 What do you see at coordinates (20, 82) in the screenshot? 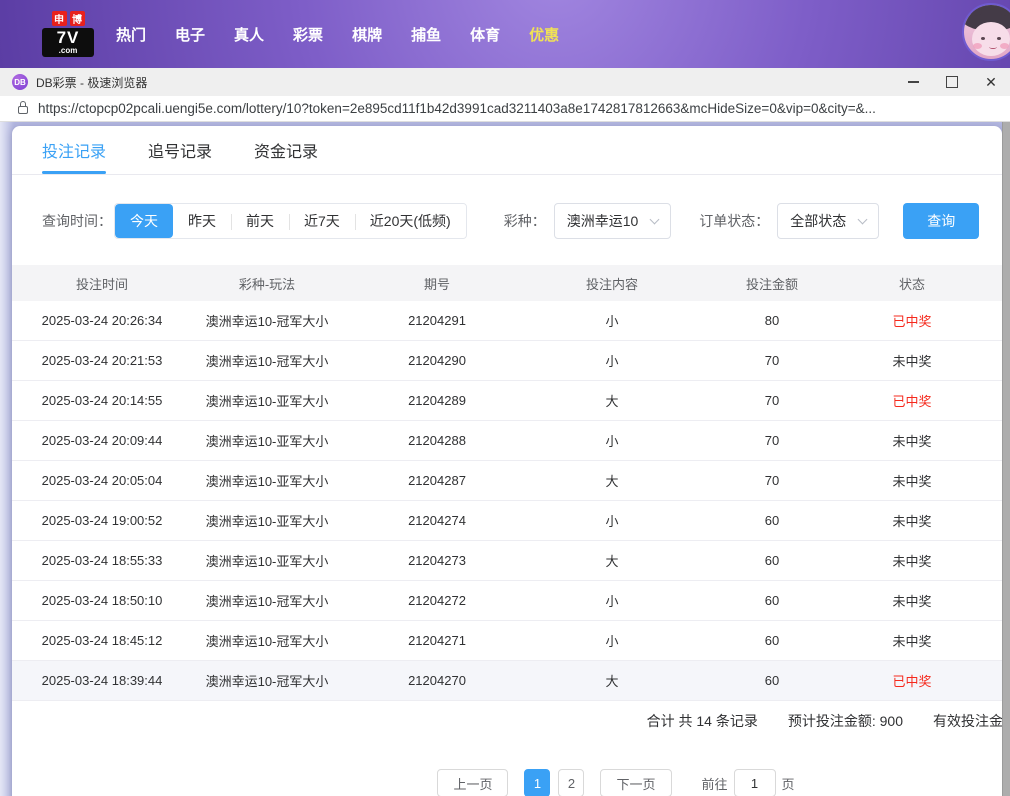
I see `browser-favicon-icon: DB` at bounding box center [20, 82].